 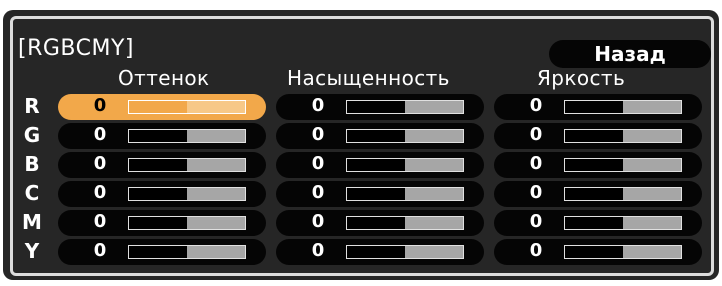 I want to click on back-button: Назад, so click(x=630, y=54).